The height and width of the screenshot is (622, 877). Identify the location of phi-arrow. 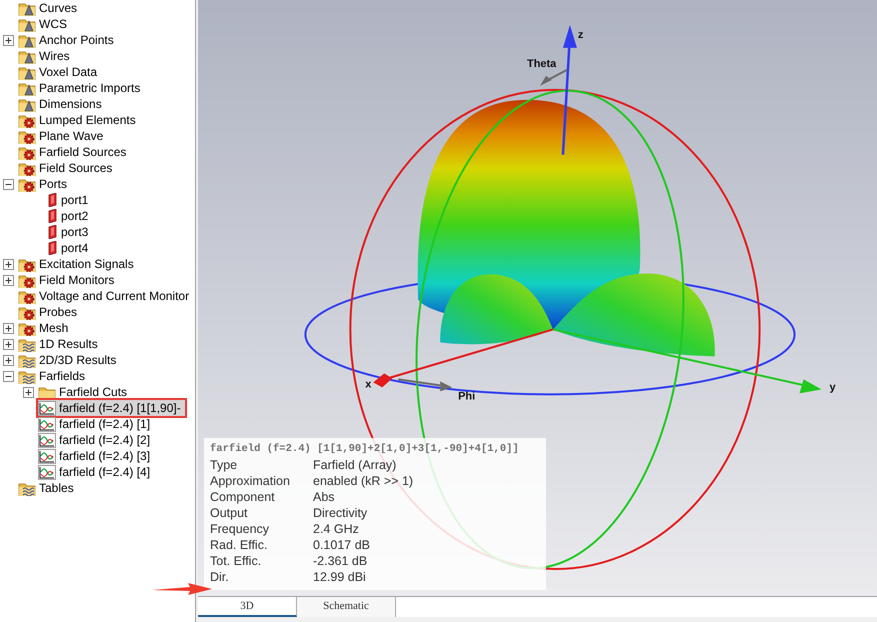
(425, 385).